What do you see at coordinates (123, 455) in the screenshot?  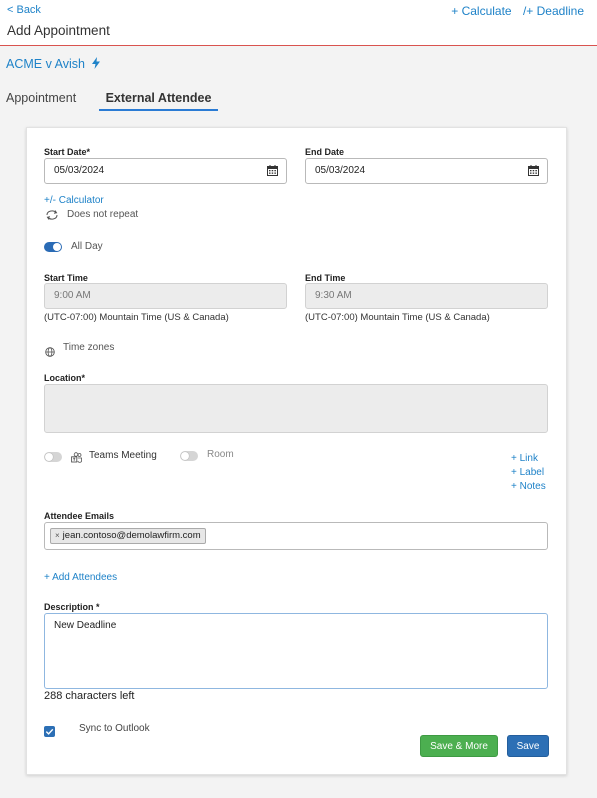 I see `teams-meeting-label: Teams Meeting` at bounding box center [123, 455].